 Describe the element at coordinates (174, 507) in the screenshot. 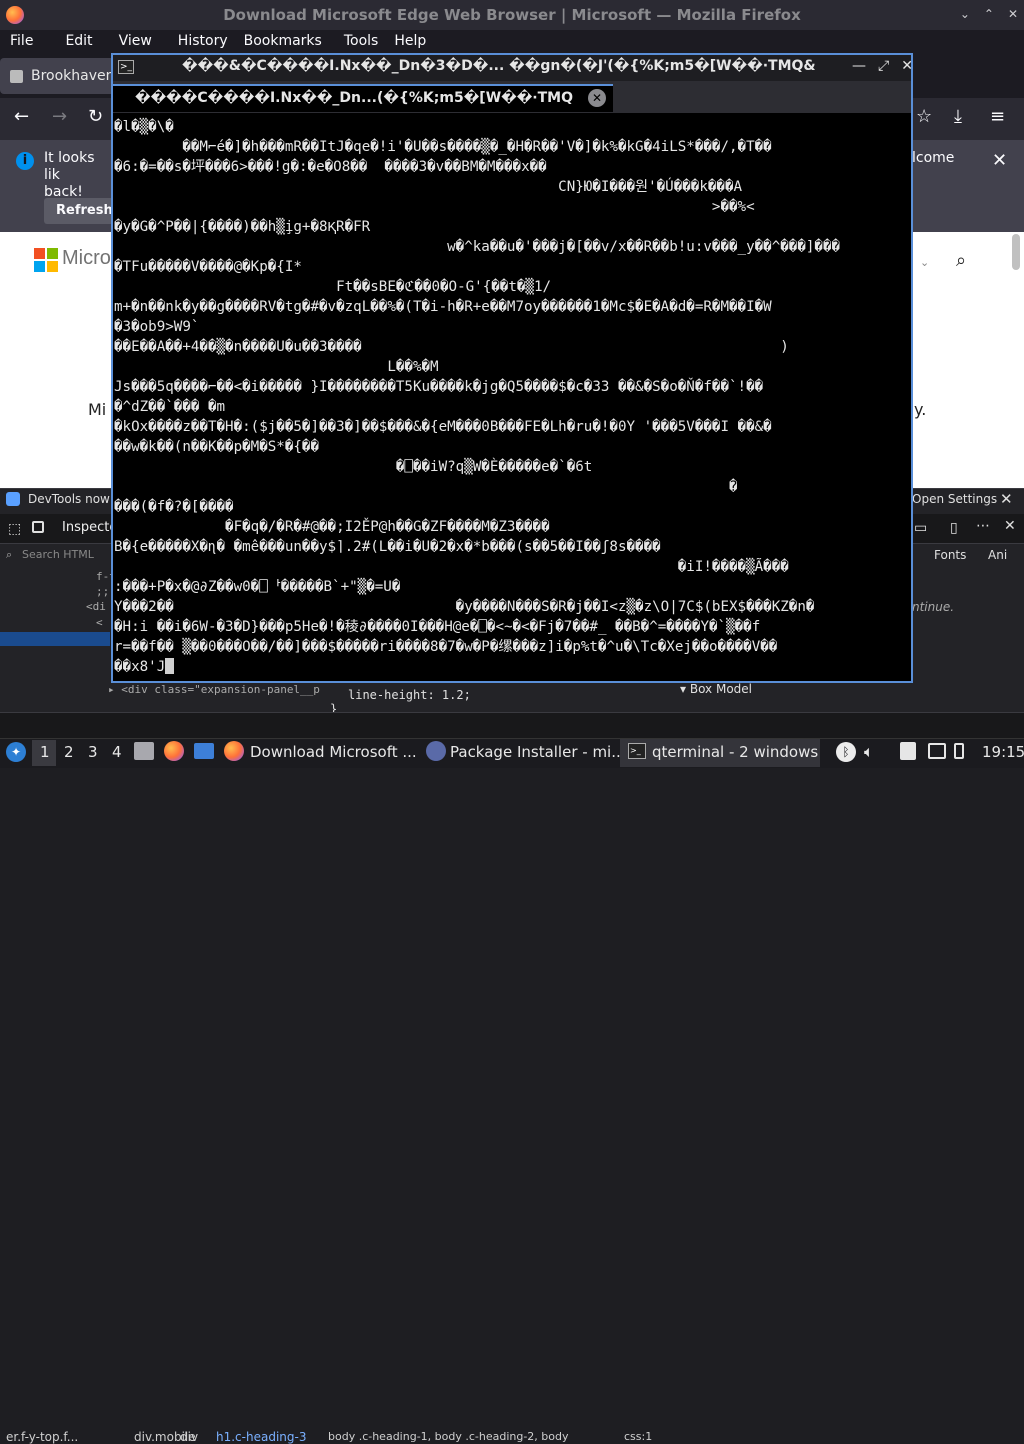

I see `terminal-line: ���(�f�?�[����` at that location.